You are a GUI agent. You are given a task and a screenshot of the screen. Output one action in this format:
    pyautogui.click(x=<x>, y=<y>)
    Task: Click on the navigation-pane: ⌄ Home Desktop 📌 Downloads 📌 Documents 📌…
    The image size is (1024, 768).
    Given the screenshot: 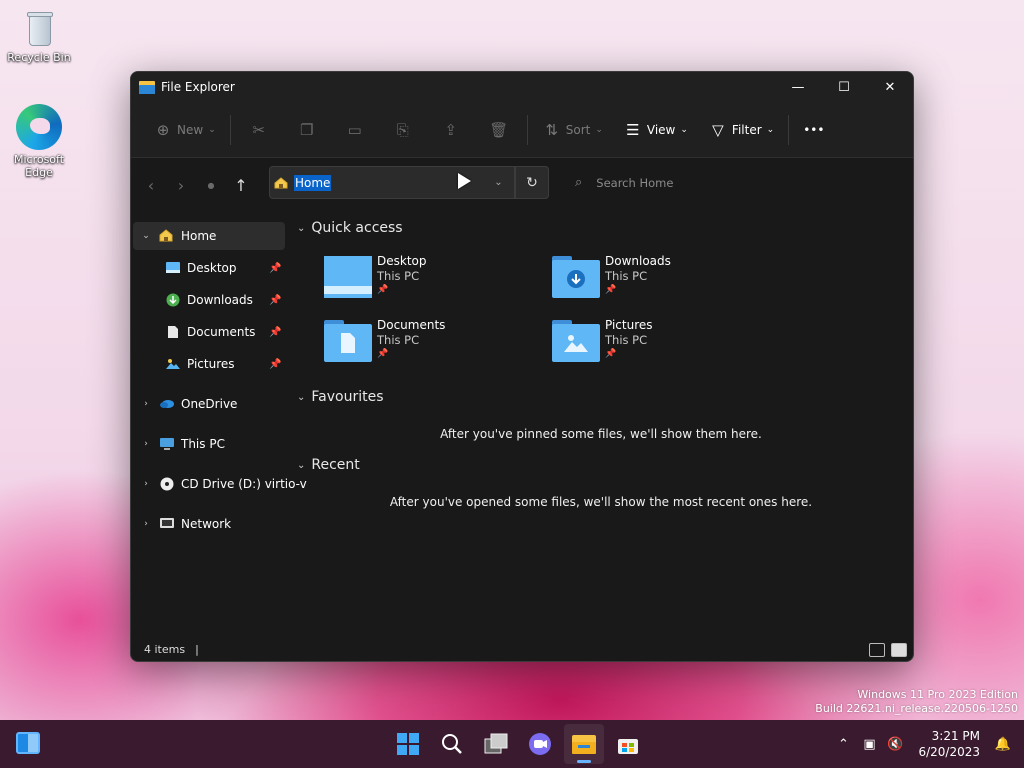 What is the action you would take?
    pyautogui.click(x=219, y=418)
    